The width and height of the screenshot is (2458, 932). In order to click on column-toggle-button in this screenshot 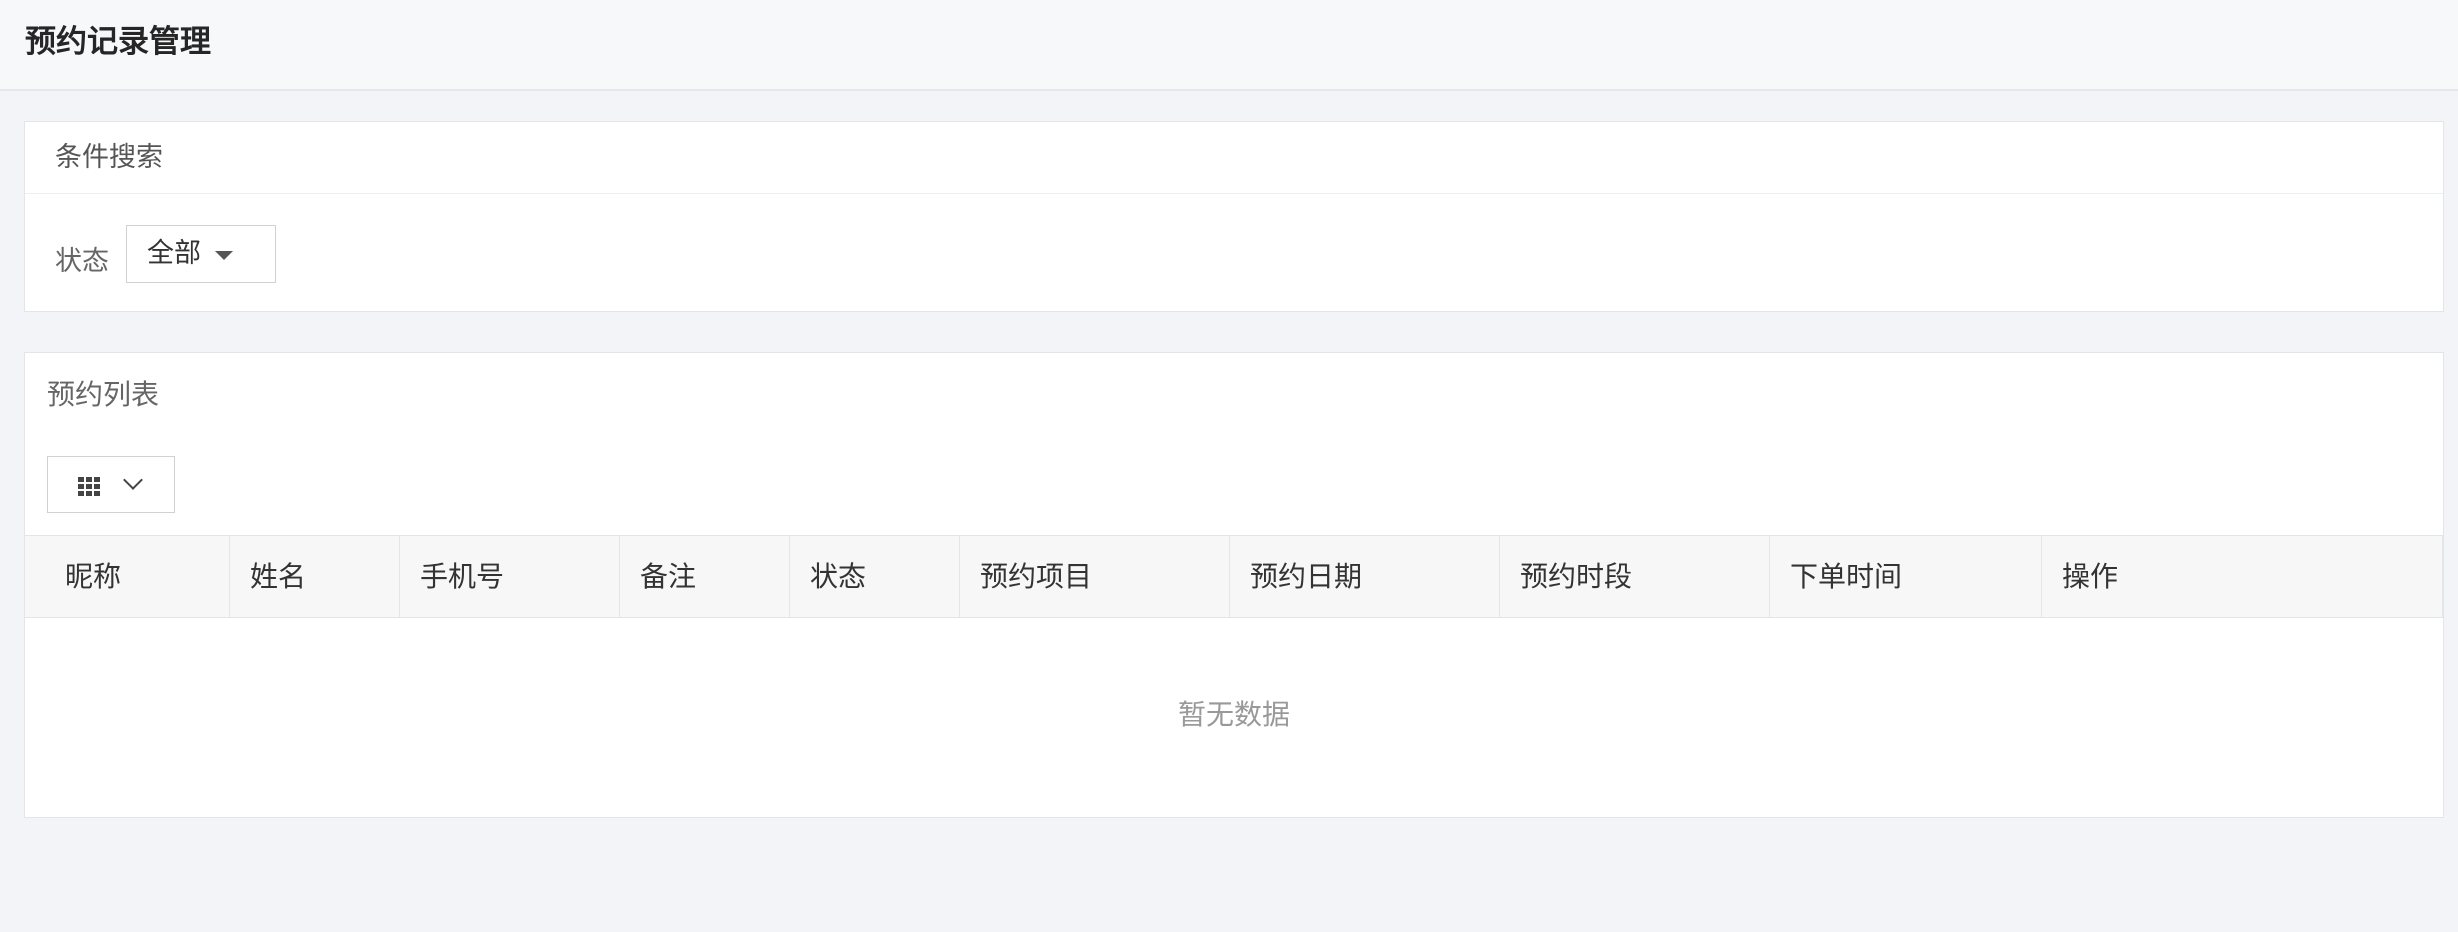, I will do `click(111, 484)`.